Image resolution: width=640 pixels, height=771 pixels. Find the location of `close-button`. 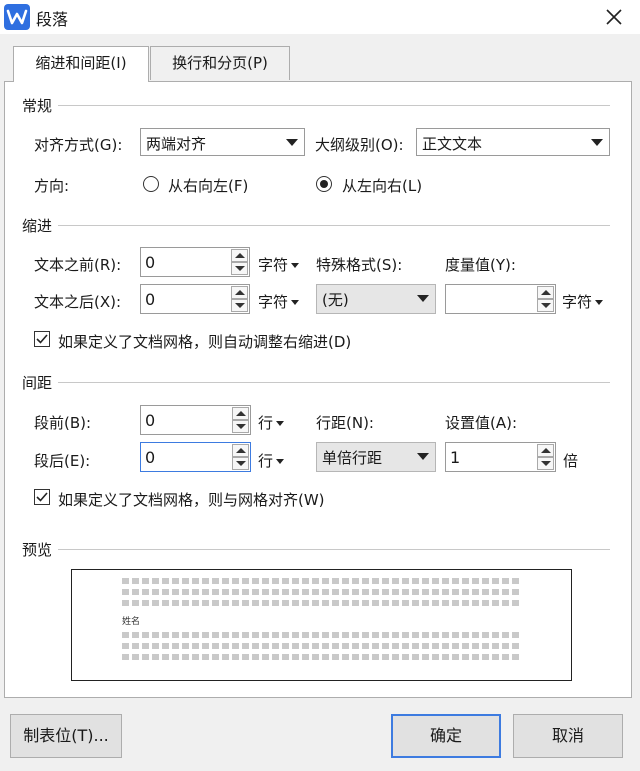

close-button is located at coordinates (614, 17).